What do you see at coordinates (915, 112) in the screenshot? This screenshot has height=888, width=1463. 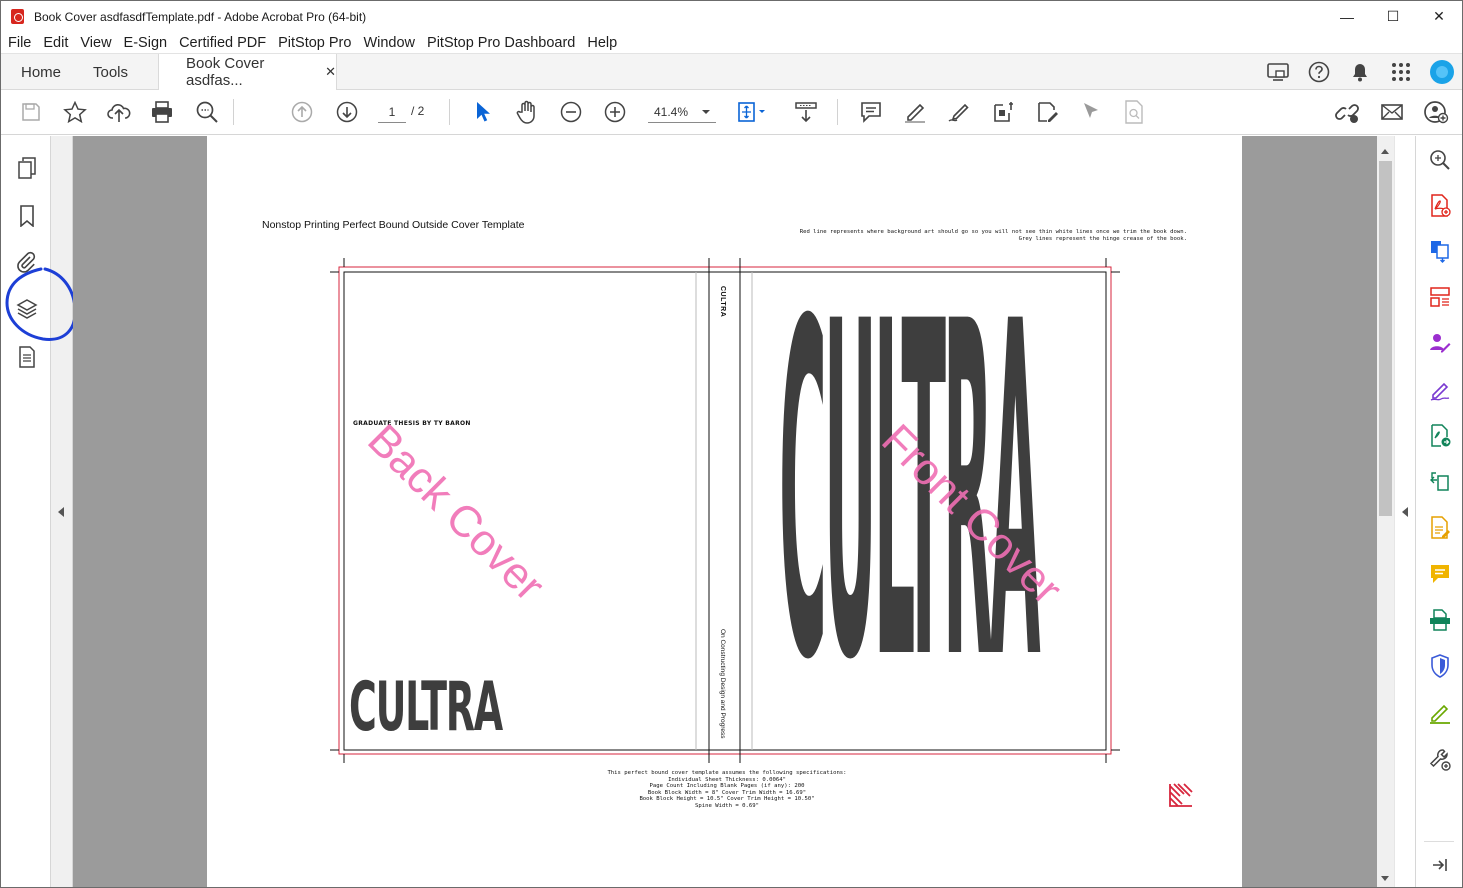 I see `highlight-pen-icon` at bounding box center [915, 112].